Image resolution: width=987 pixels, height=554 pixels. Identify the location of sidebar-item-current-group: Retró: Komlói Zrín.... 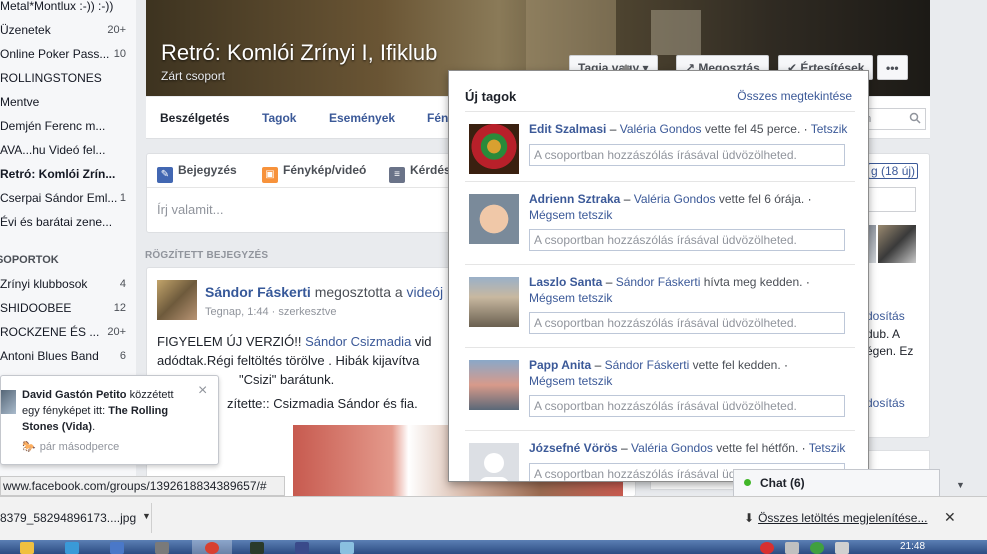
(68, 174).